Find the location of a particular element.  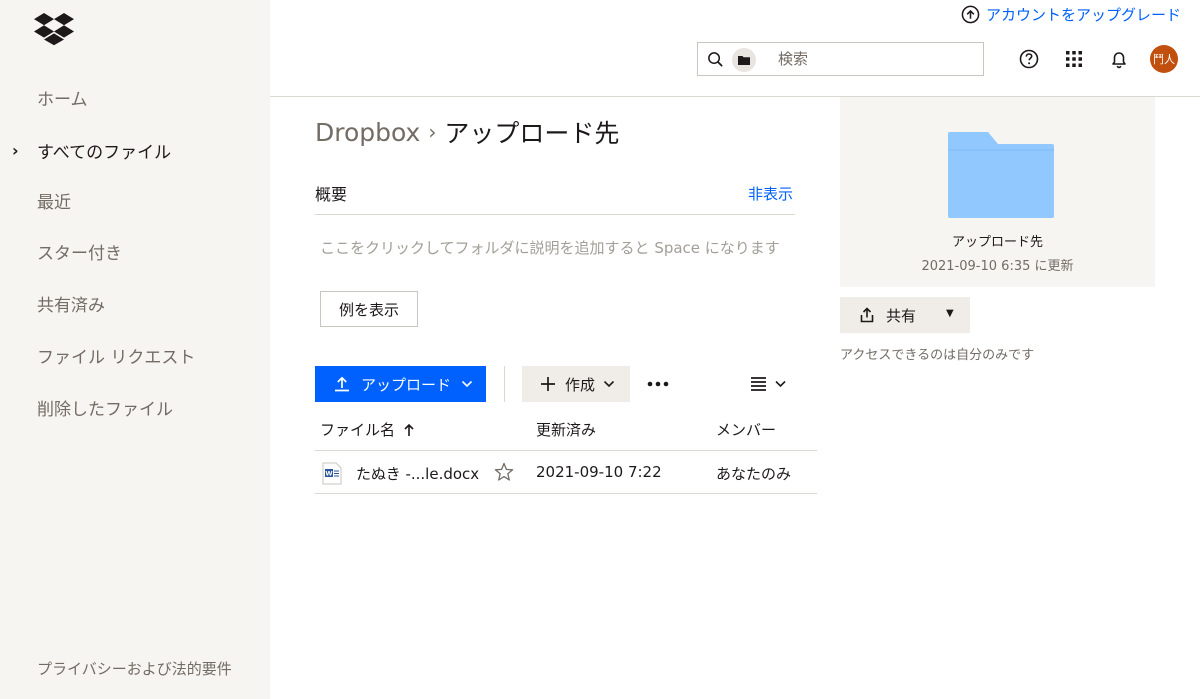

toolbar-divider is located at coordinates (504, 384).